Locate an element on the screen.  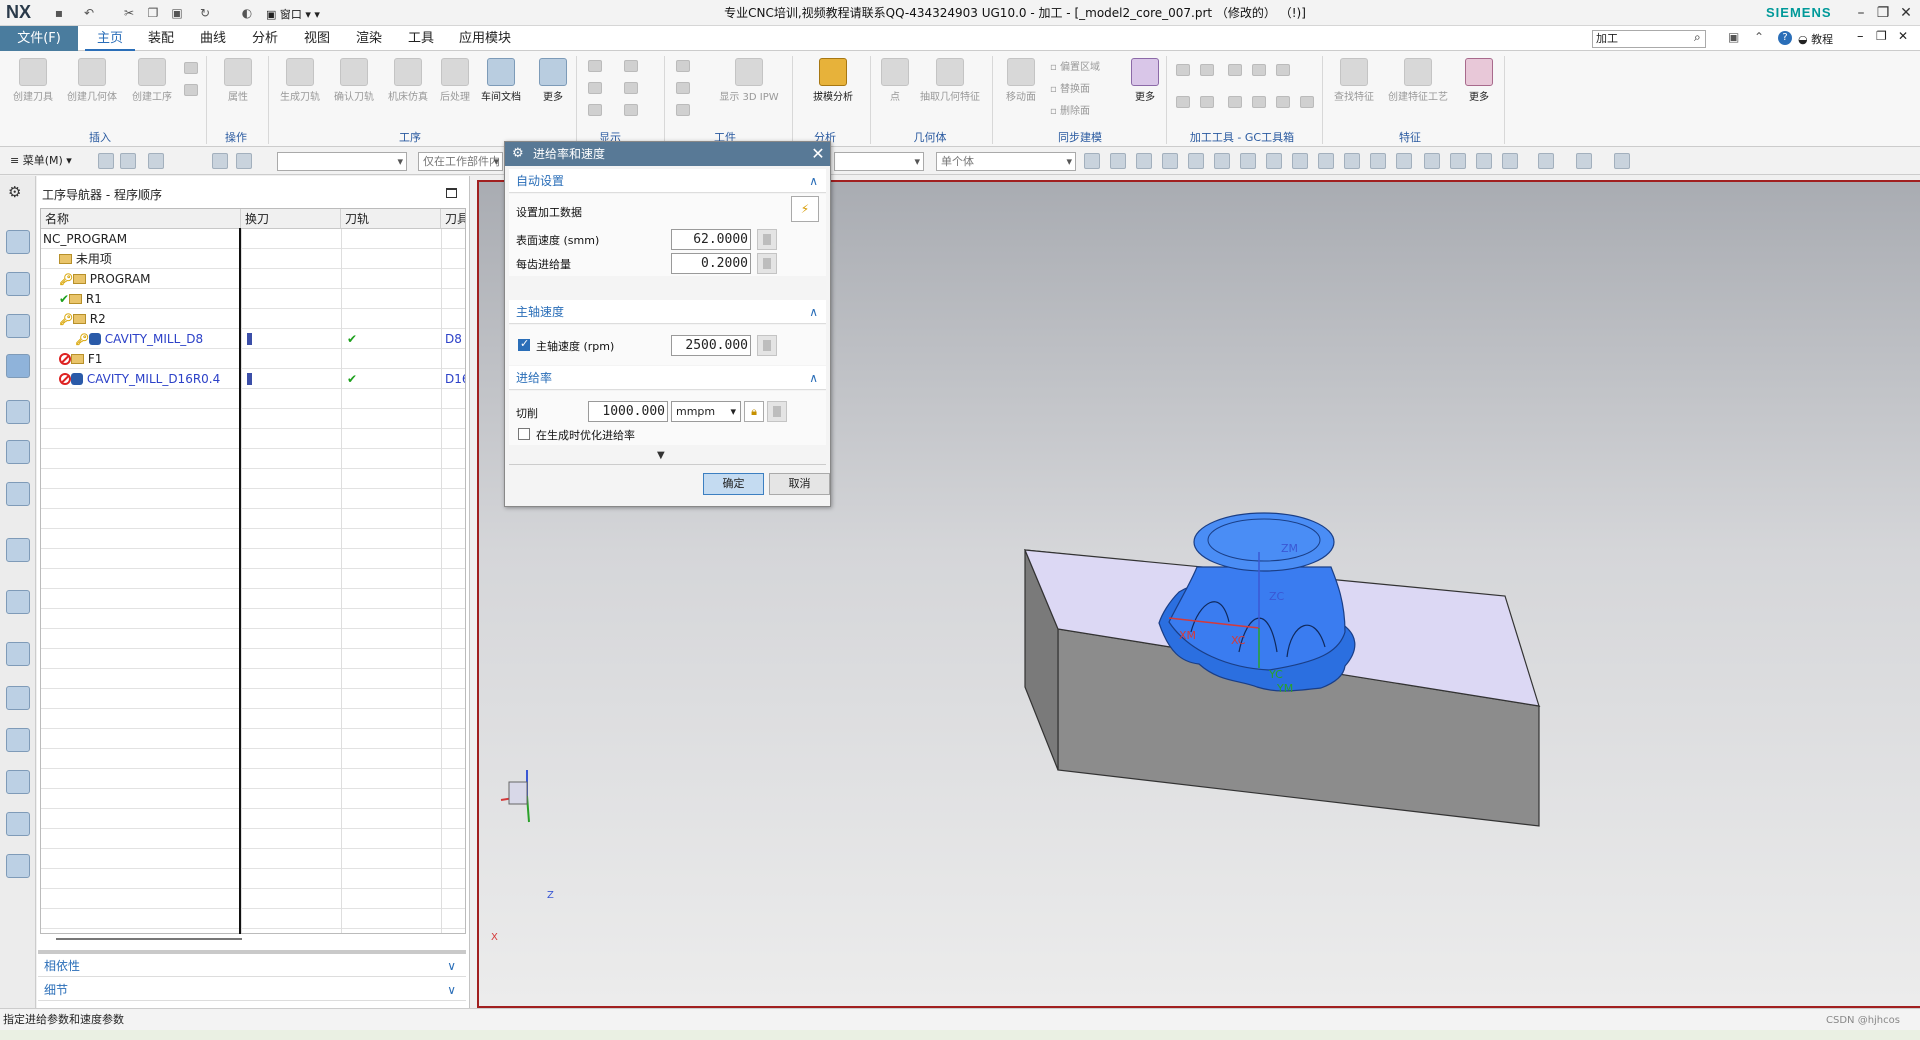
tab-home: 主页 is located at coordinates (110, 38).